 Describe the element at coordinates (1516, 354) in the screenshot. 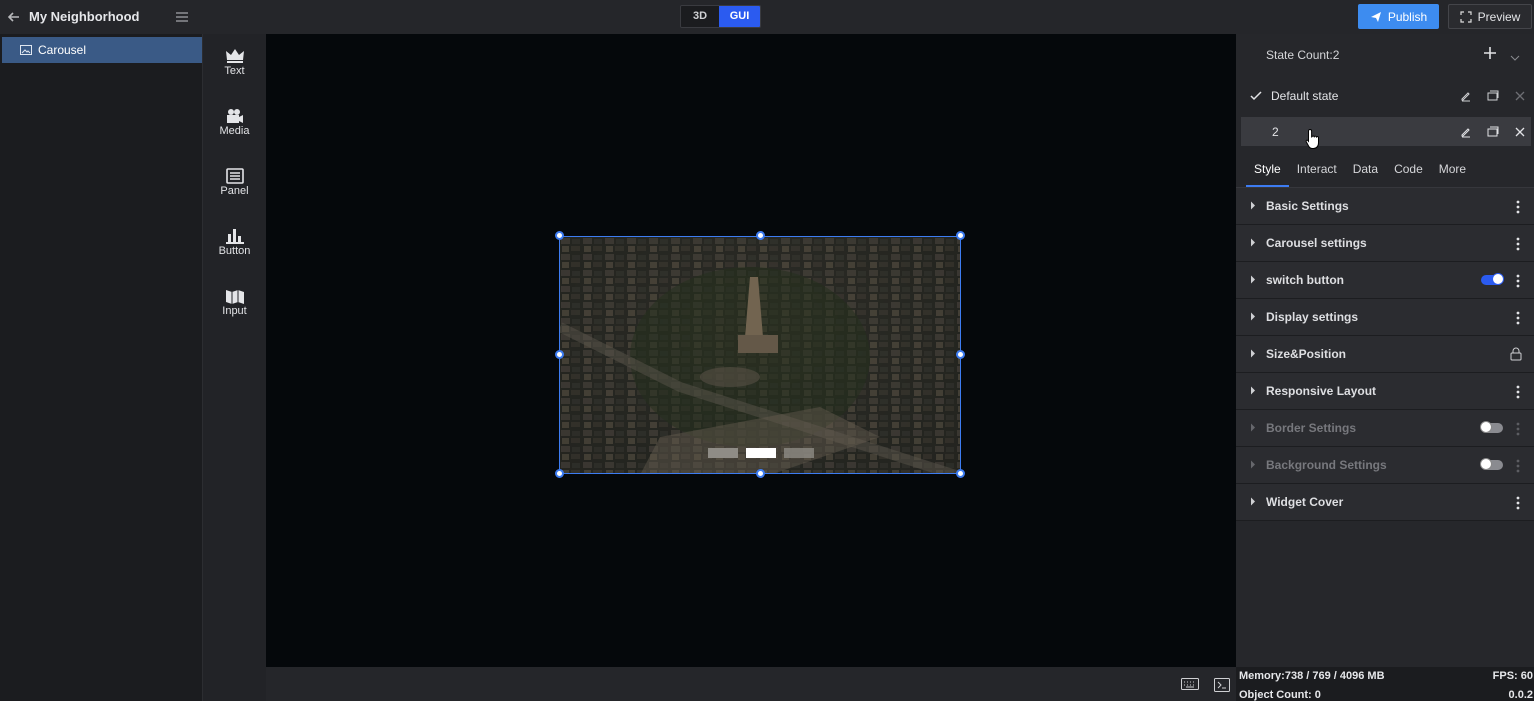

I see `lock-icon` at that location.